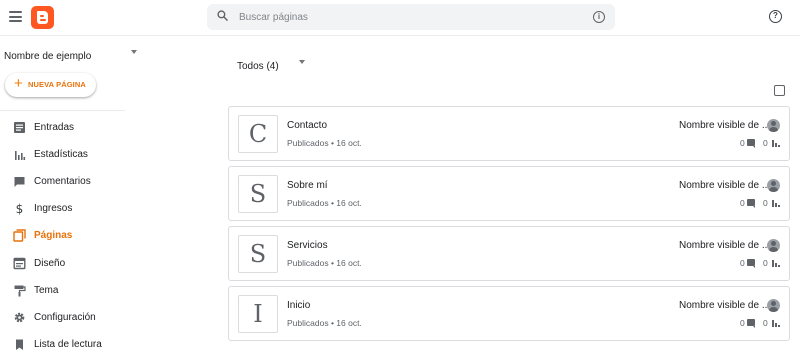 The height and width of the screenshot is (357, 800). I want to click on blog-name: Nombre de ejemplo, so click(48, 56).